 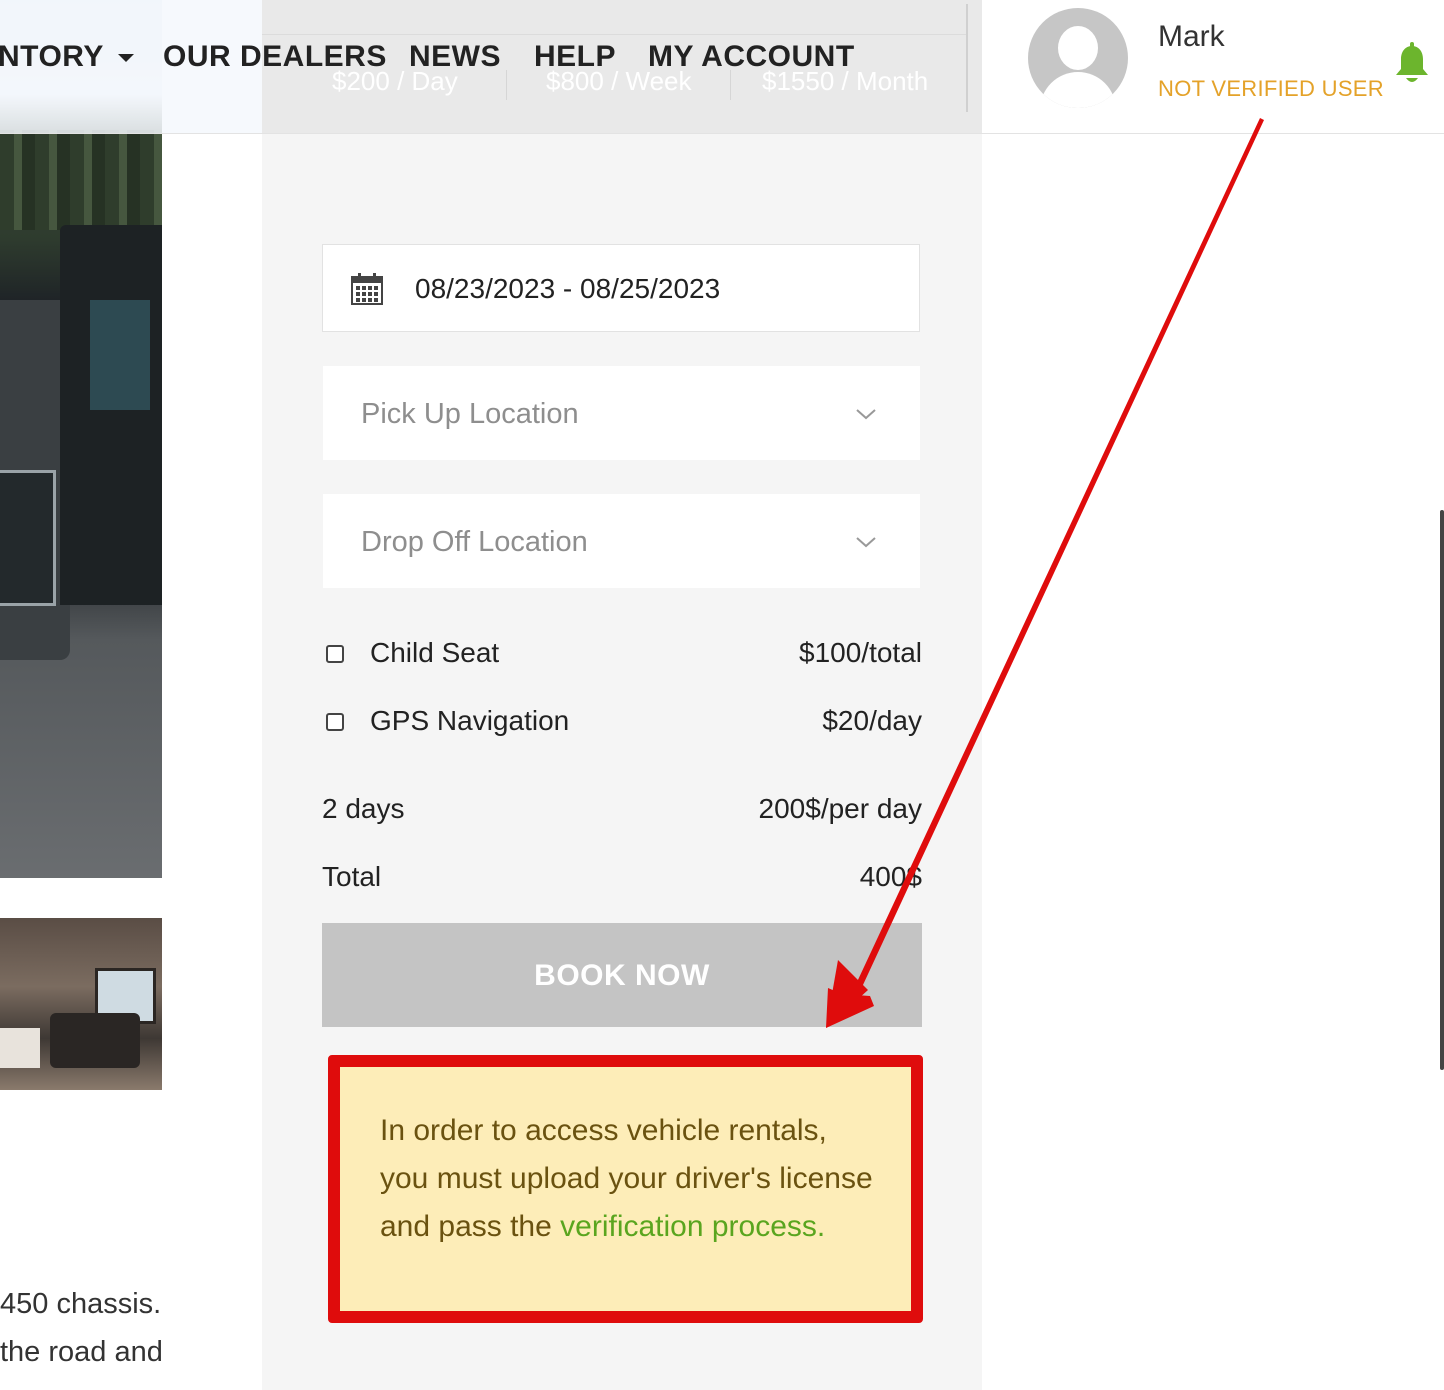 What do you see at coordinates (52, 56) in the screenshot?
I see `nav-label: NTORY` at bounding box center [52, 56].